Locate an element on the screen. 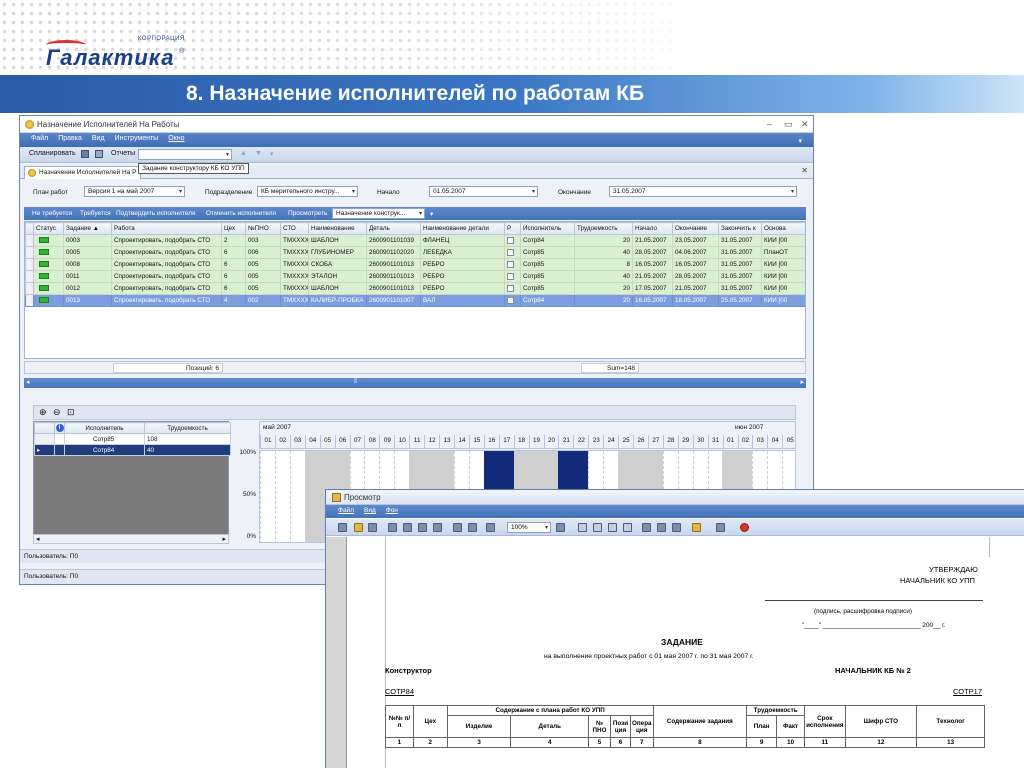 This screenshot has height=768, width=1024. resource-labor: 40 is located at coordinates (187, 450).